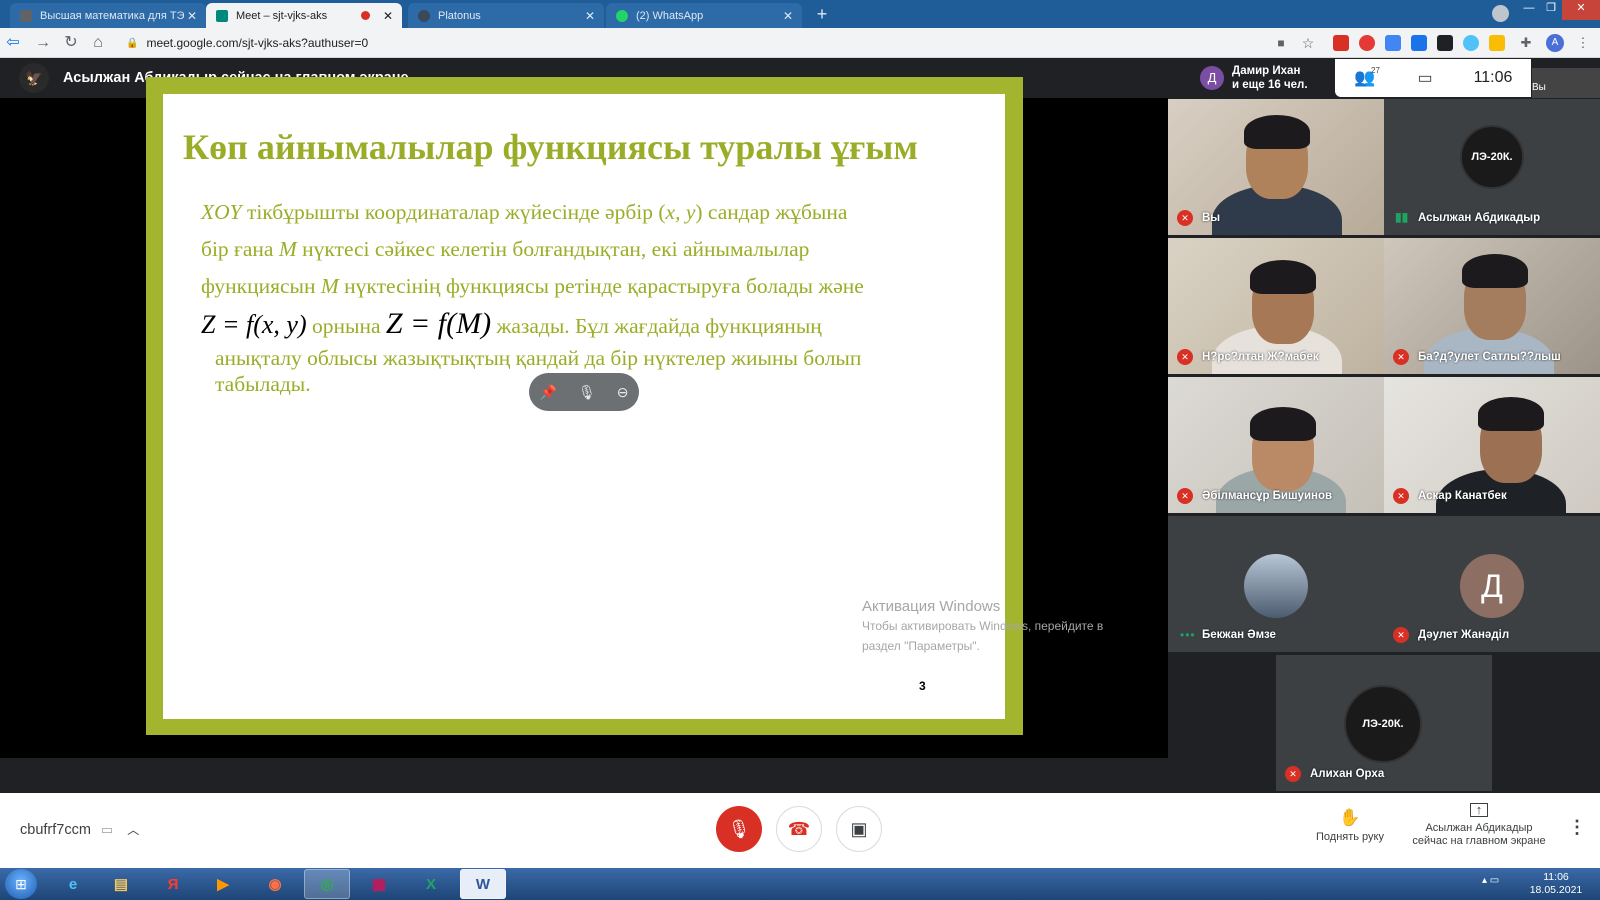 The width and height of the screenshot is (1600, 900). I want to click on mute-icon: 🎙, so click(587, 392).